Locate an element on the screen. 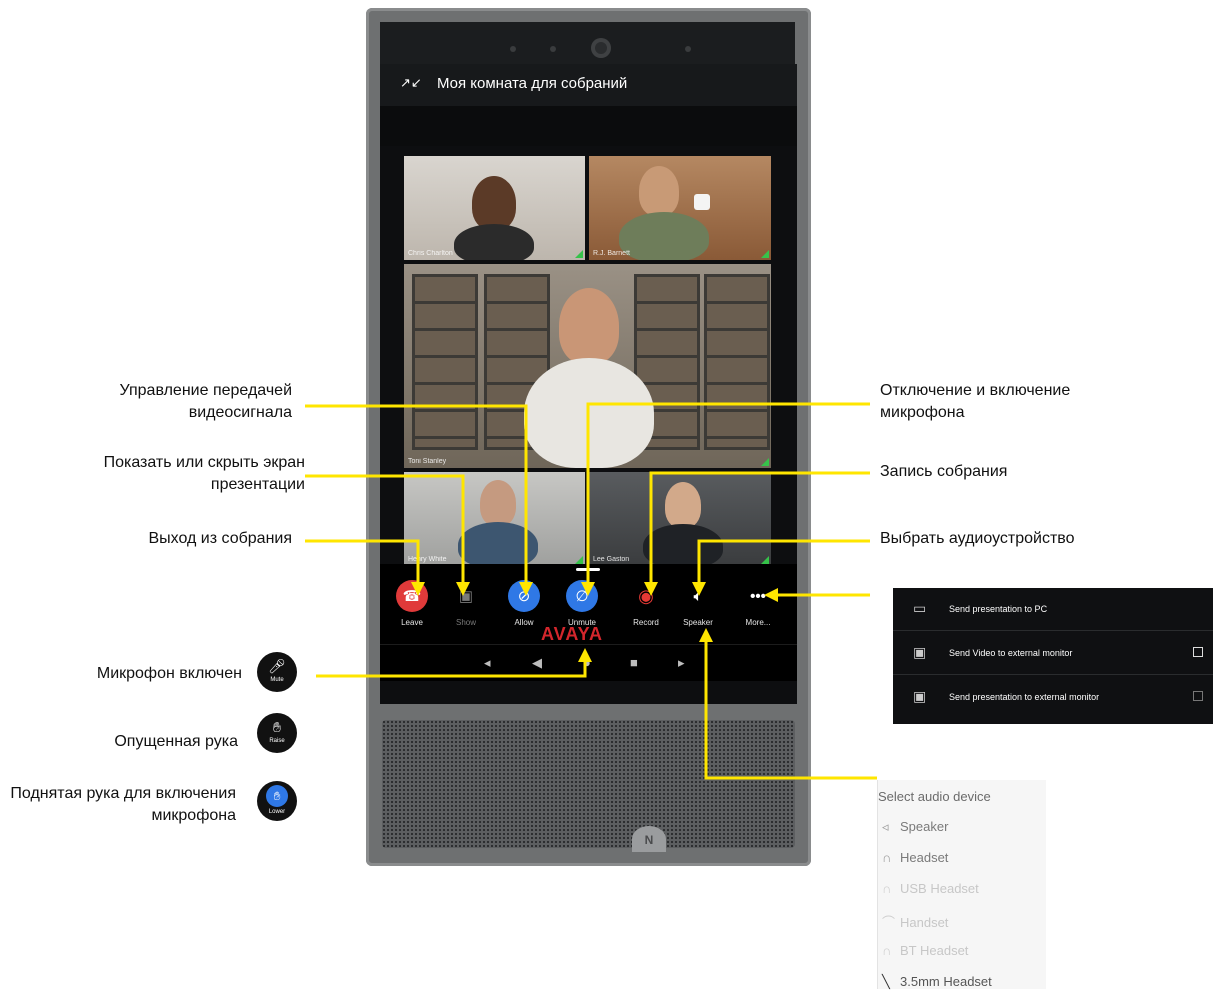  volume-down-icon: ◂ is located at coordinates (487, 663).